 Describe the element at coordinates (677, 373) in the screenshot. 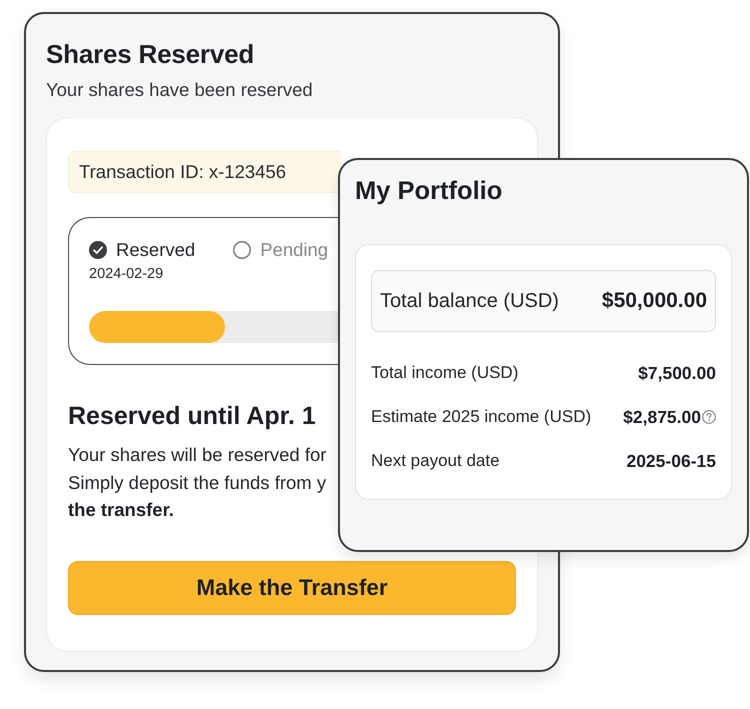

I see `row-value: $7,500.00` at that location.